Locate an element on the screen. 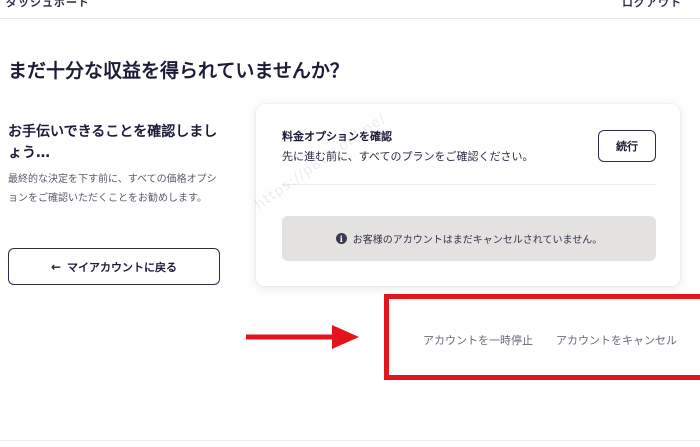 The height and width of the screenshot is (447, 700). notice-text: お客様のアカウントはまだキャンセルされていません。 is located at coordinates (477, 240).